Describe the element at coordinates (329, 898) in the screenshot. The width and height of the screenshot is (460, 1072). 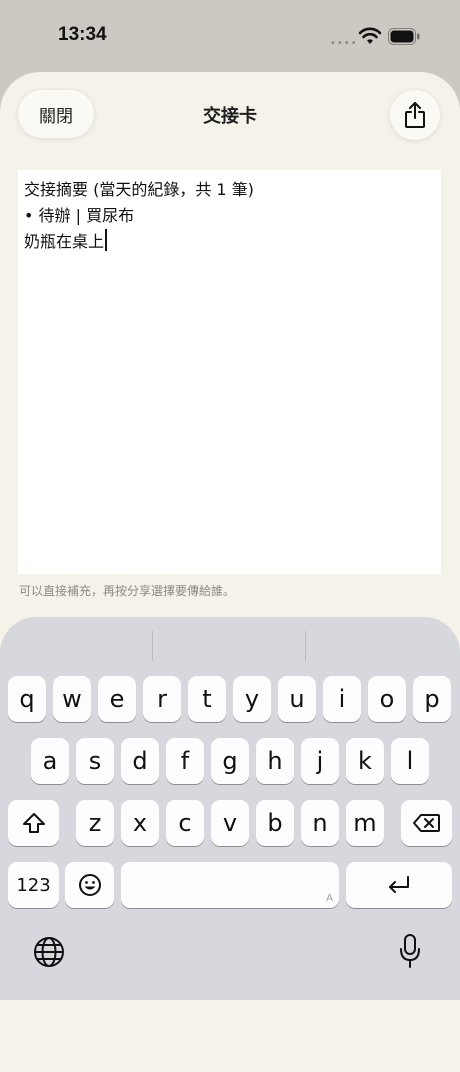
I see `space-key-mark: A` at that location.